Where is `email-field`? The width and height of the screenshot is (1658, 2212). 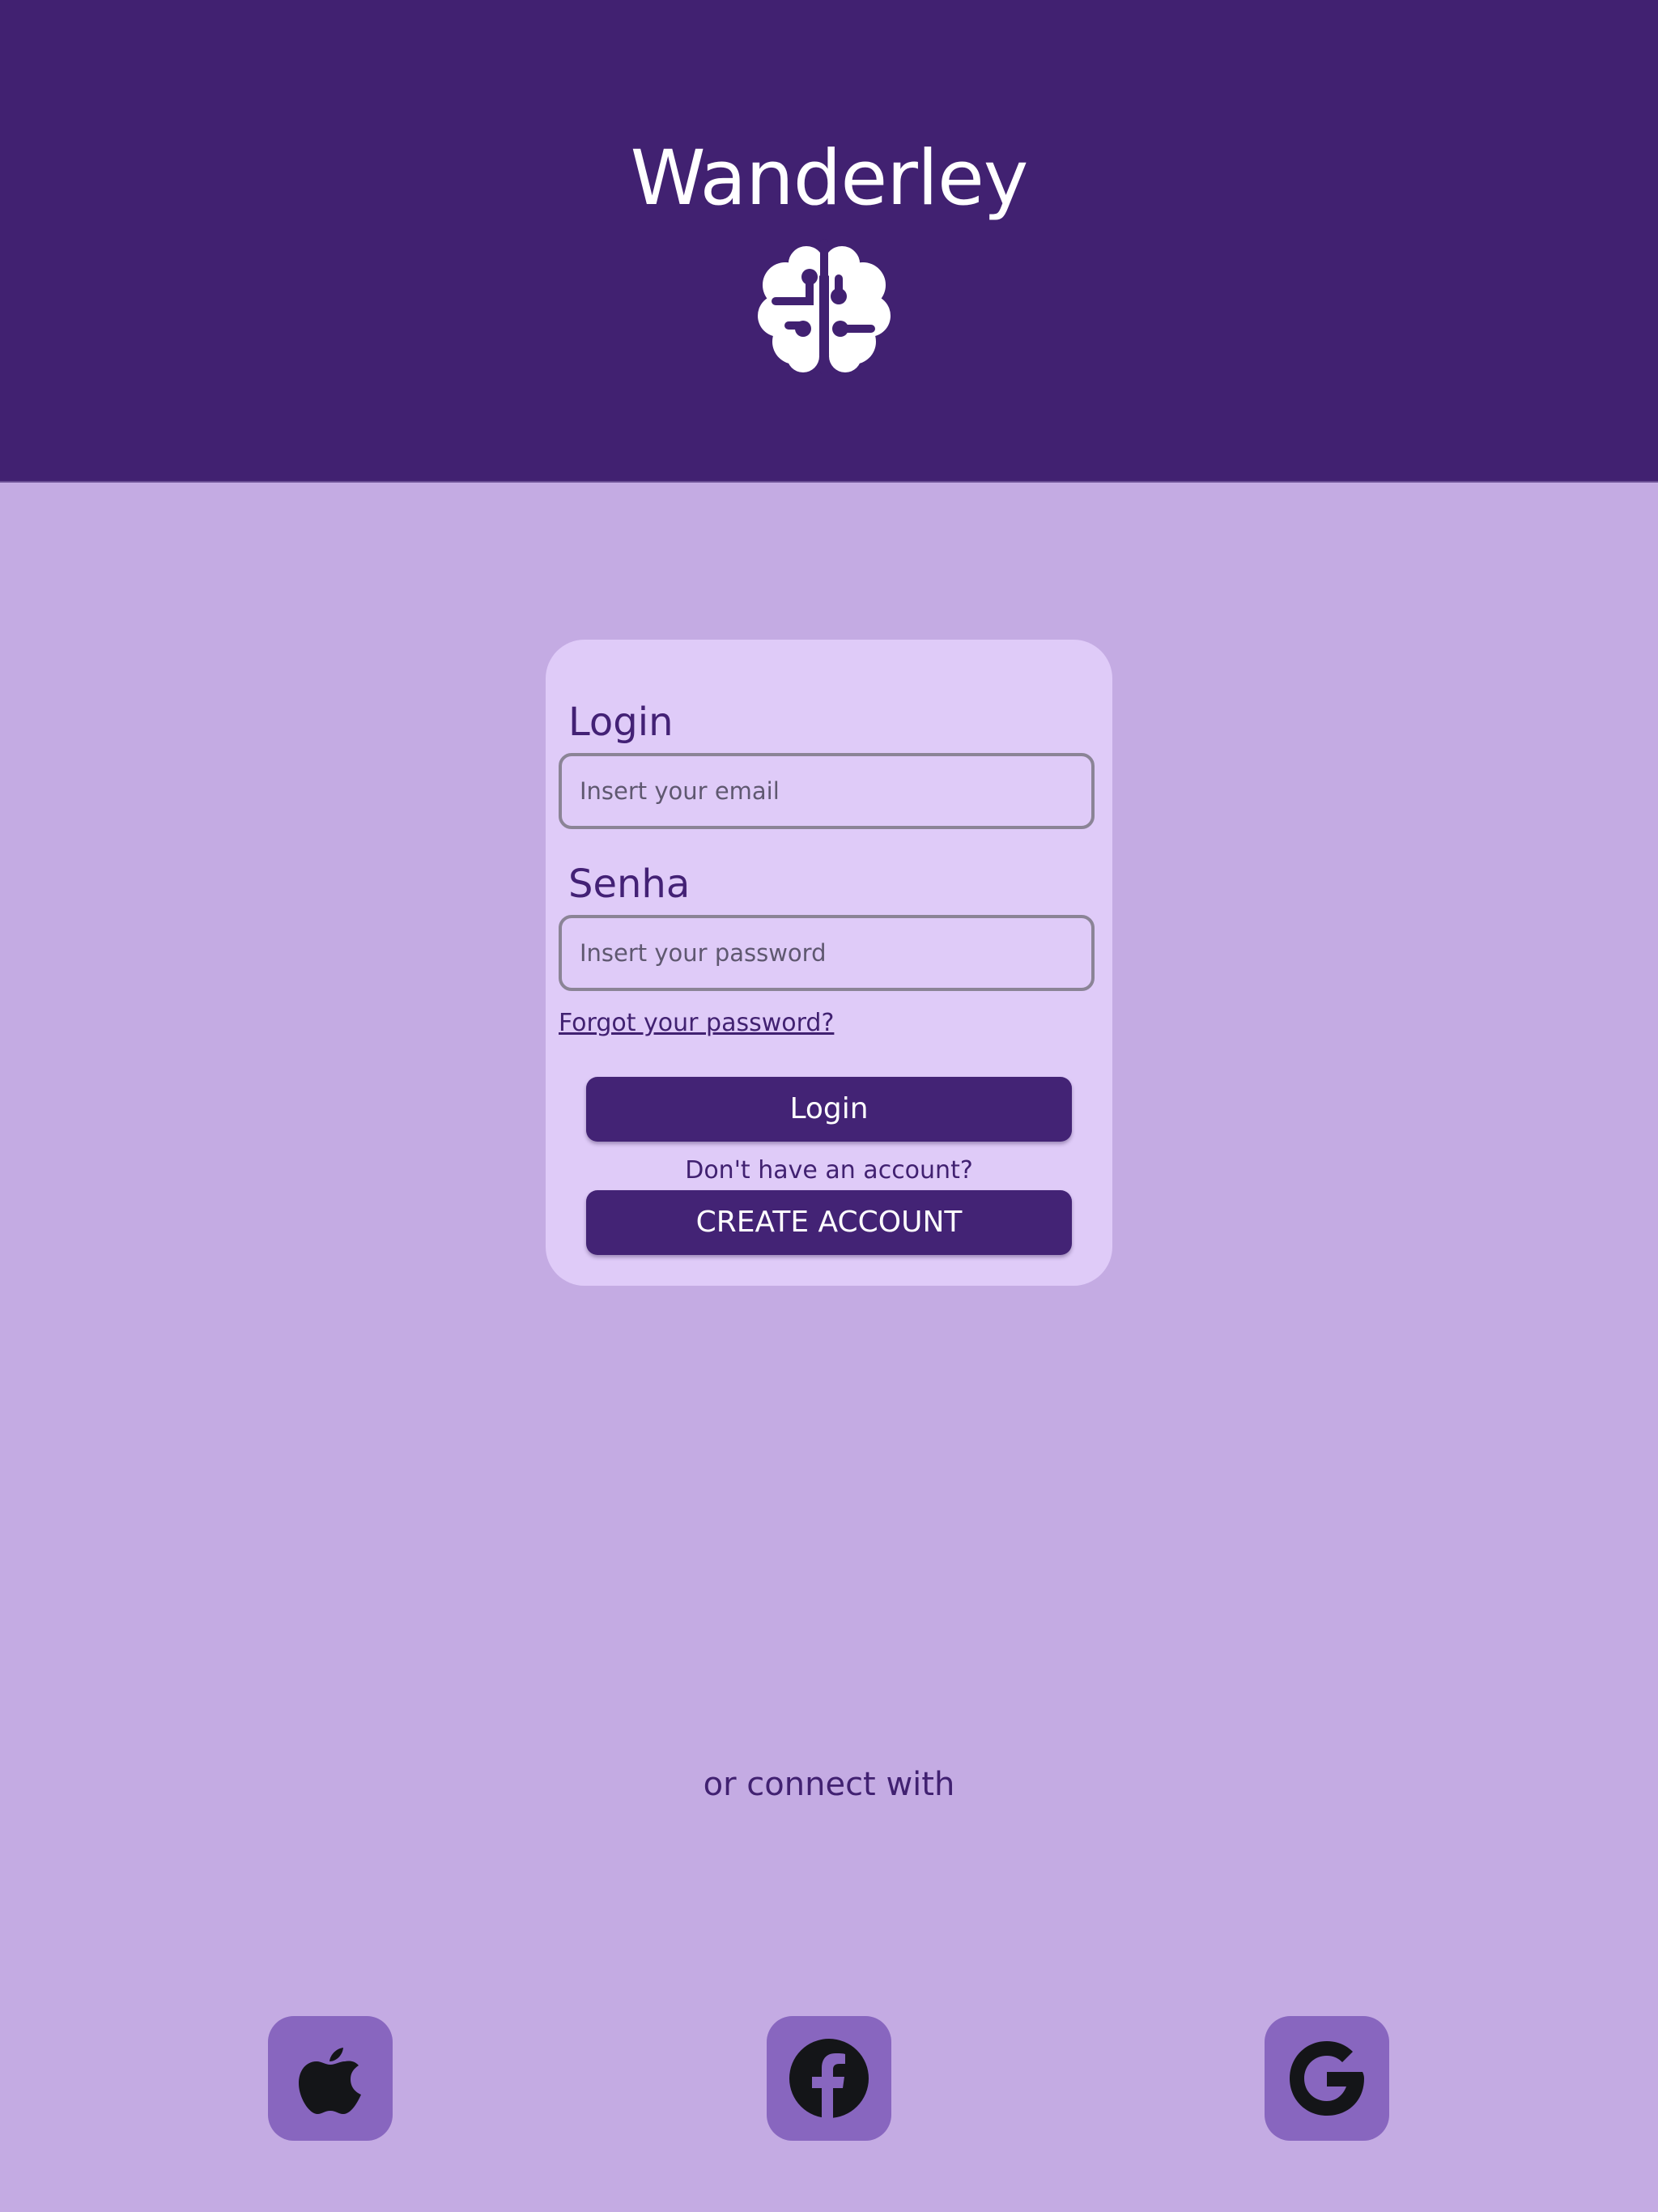
email-field is located at coordinates (827, 791).